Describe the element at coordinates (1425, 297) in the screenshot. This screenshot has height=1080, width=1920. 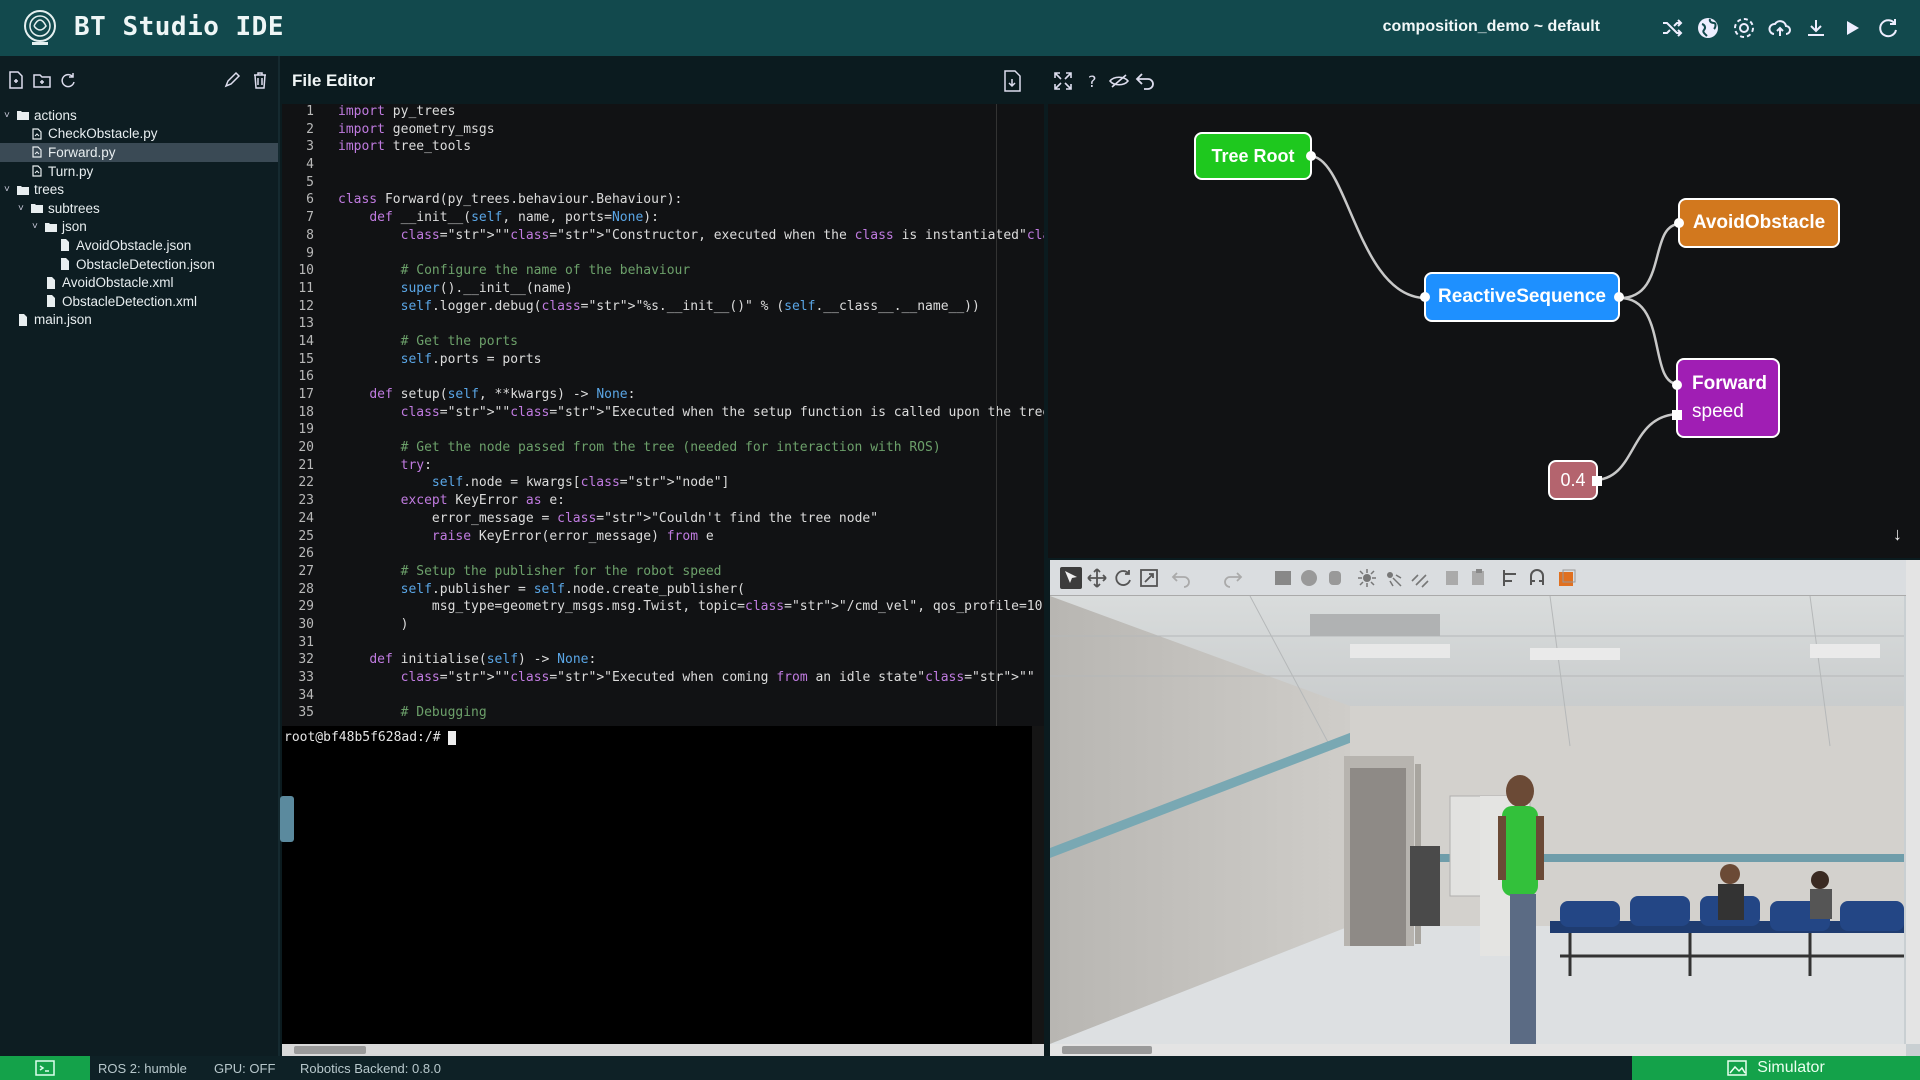
I see `sequence-input-port` at that location.